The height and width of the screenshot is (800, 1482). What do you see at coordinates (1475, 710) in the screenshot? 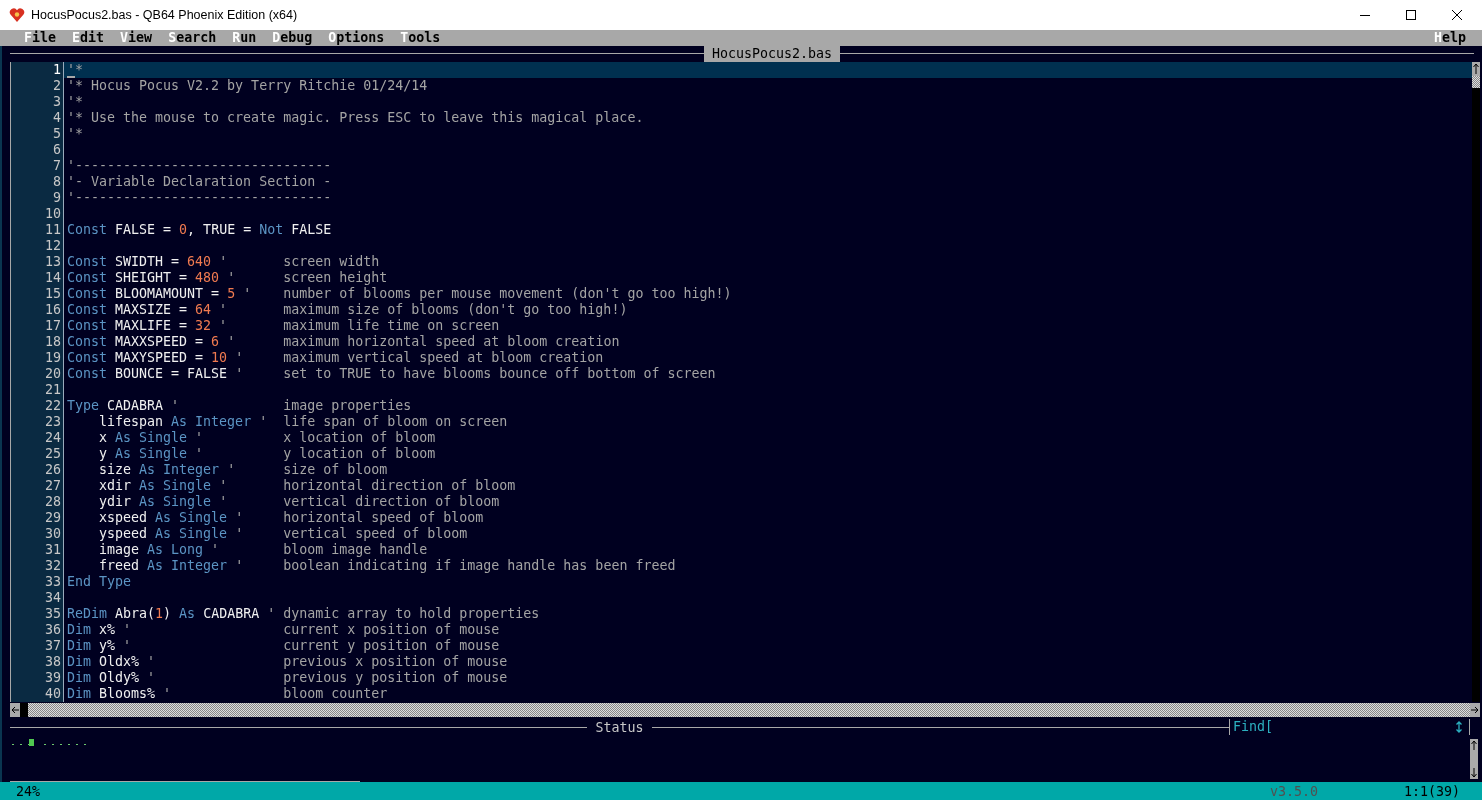
I see `scroll-right-icon` at bounding box center [1475, 710].